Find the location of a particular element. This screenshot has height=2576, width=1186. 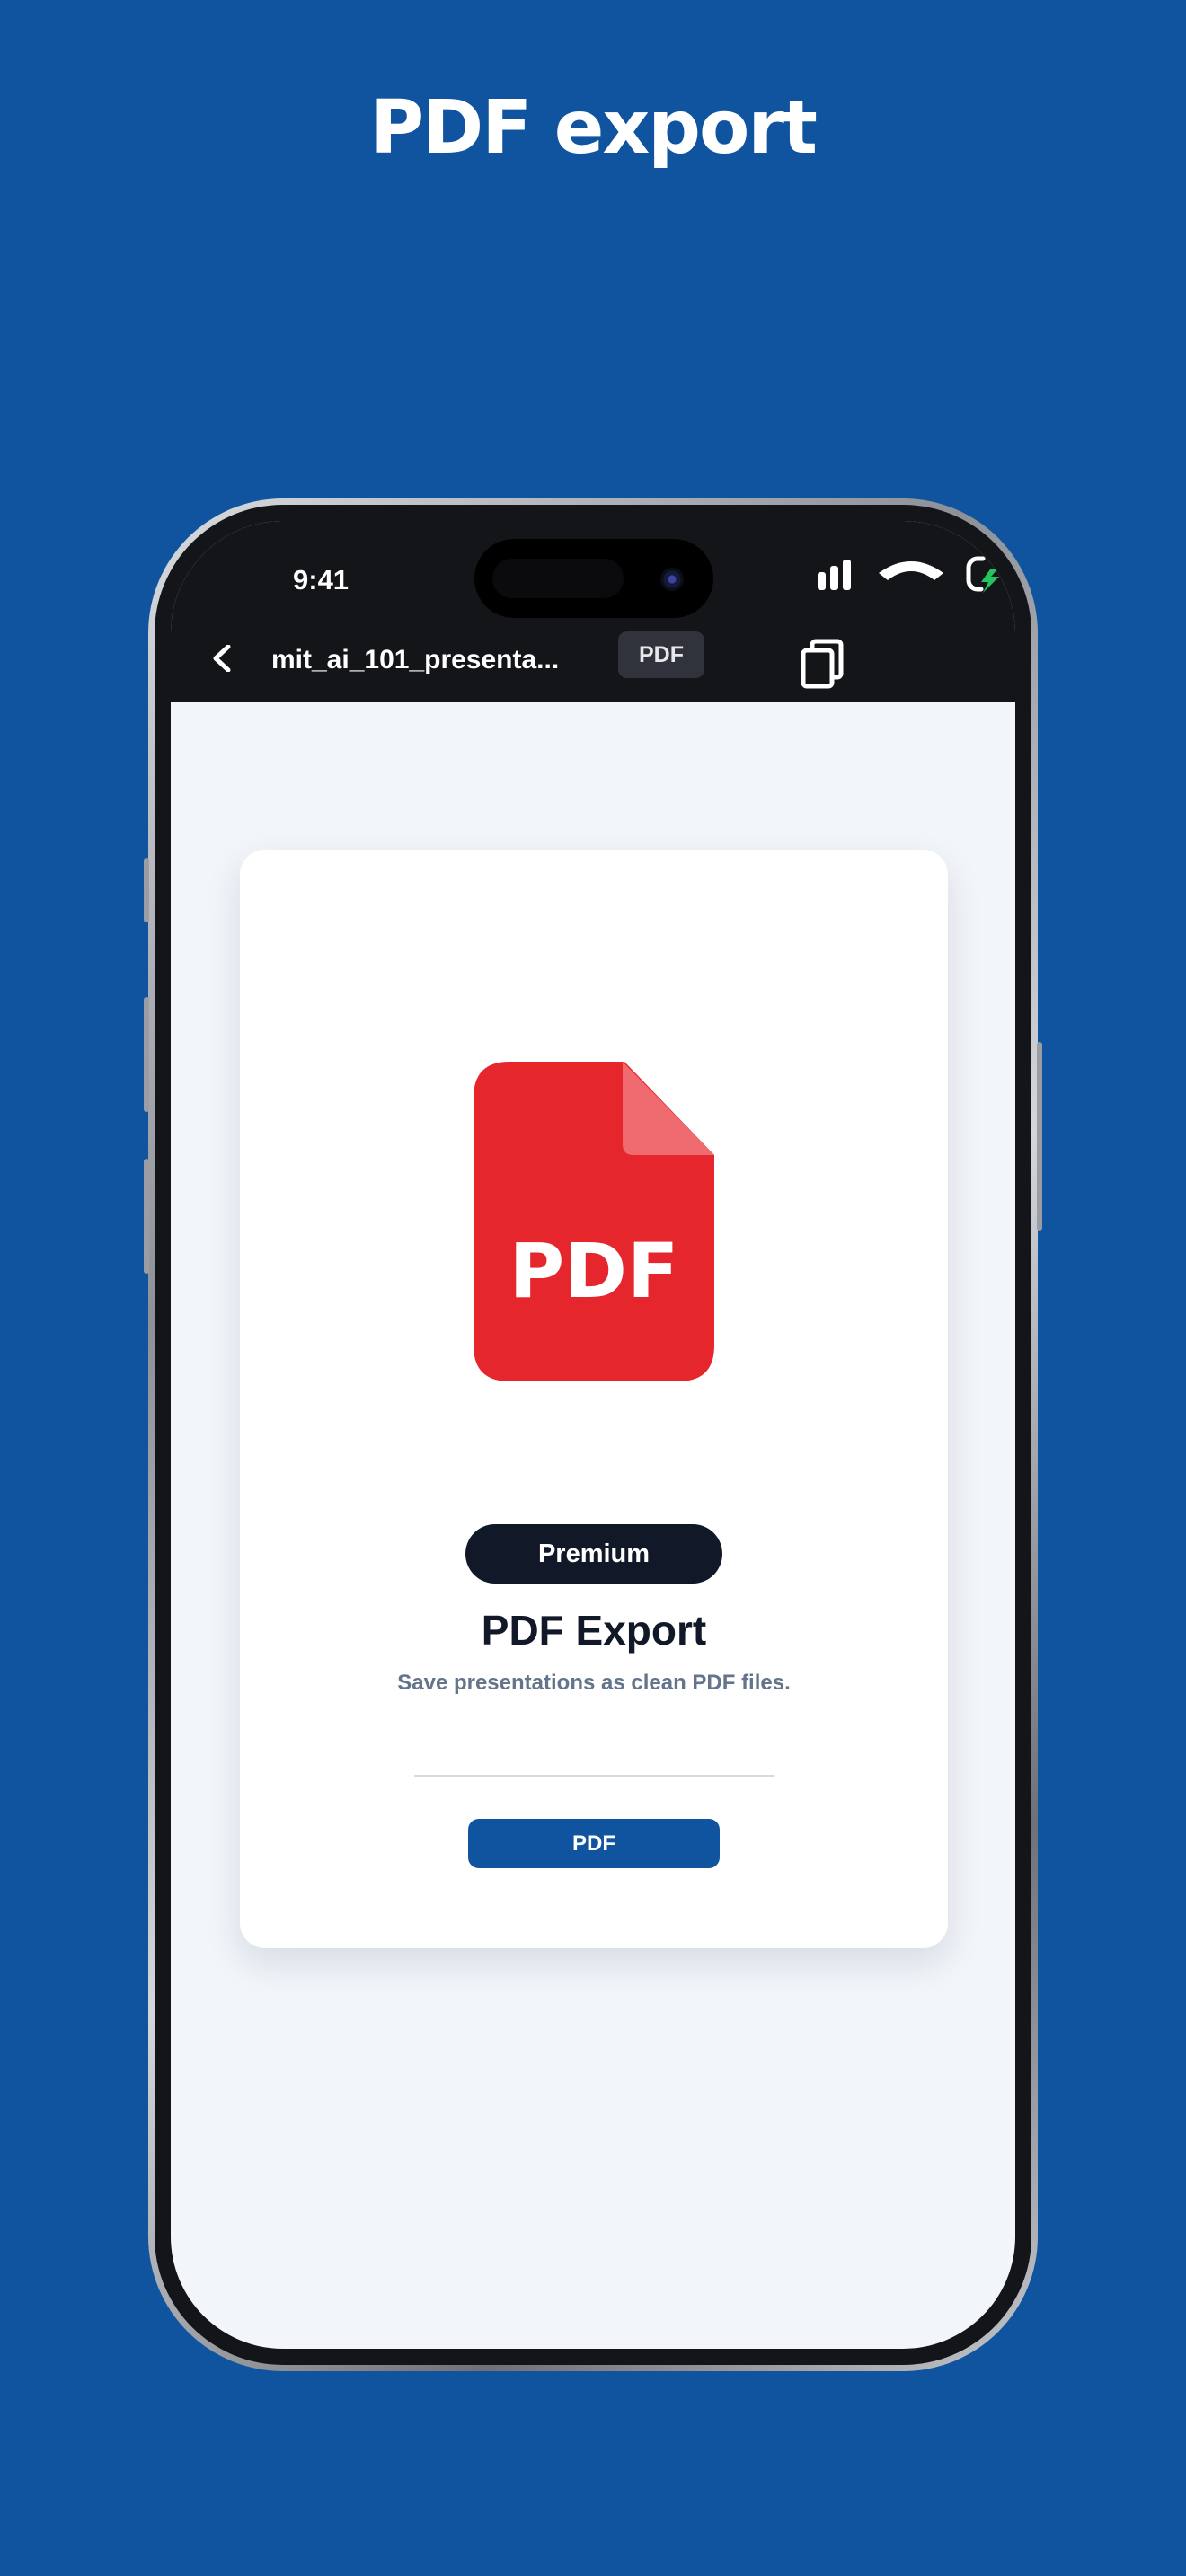

chevron-left-icon is located at coordinates (221, 658).